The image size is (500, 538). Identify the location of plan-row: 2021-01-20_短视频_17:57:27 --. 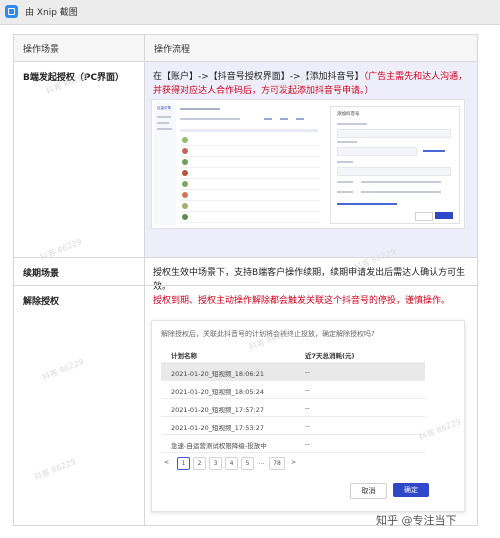
(293, 408).